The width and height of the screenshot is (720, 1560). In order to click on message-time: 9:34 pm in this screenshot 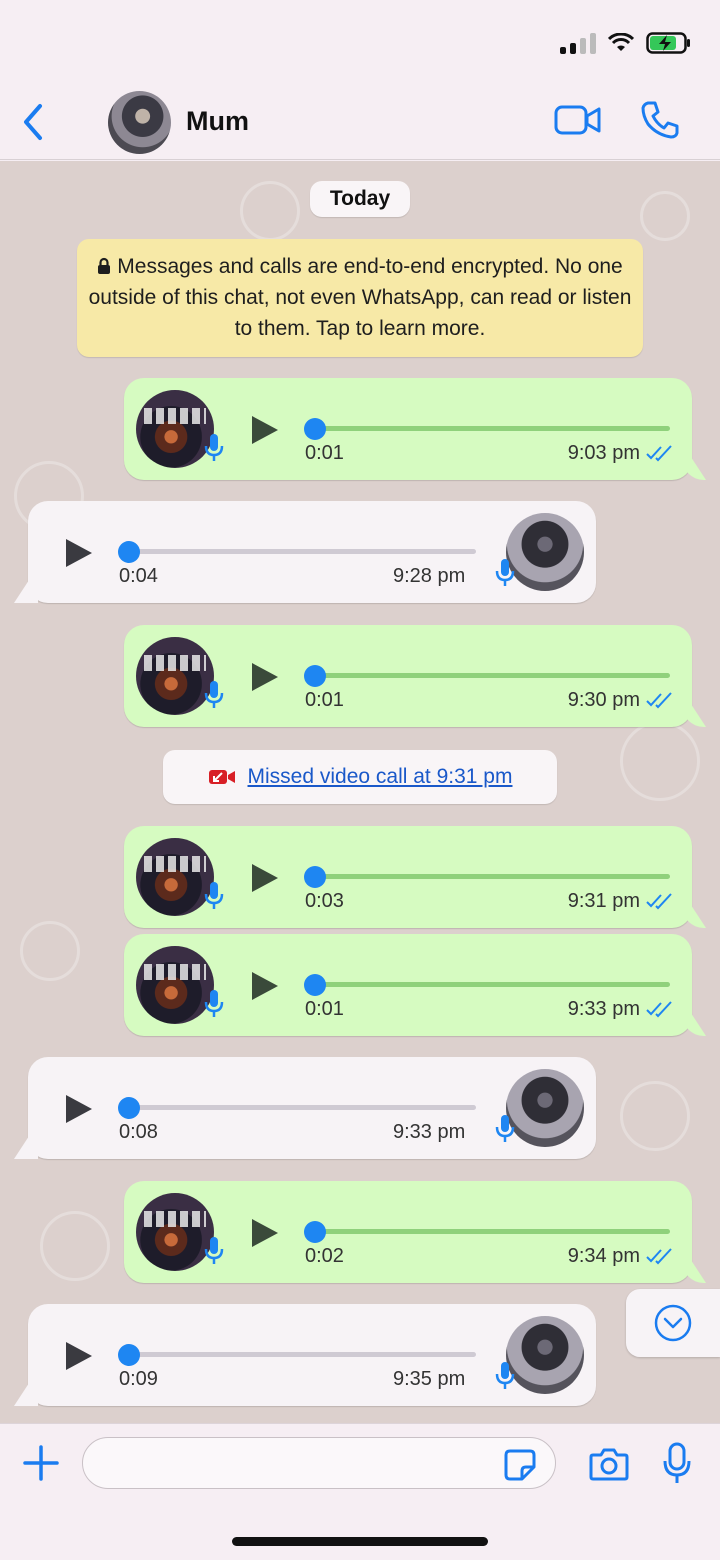, I will do `click(603, 1256)`.